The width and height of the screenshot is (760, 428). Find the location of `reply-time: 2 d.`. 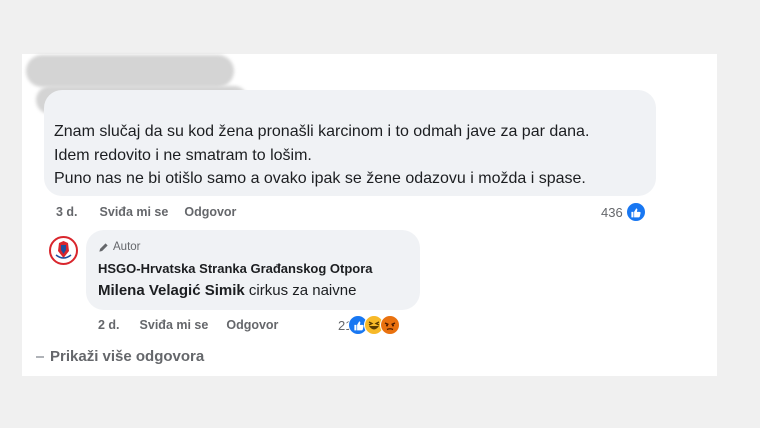

reply-time: 2 d. is located at coordinates (109, 325).